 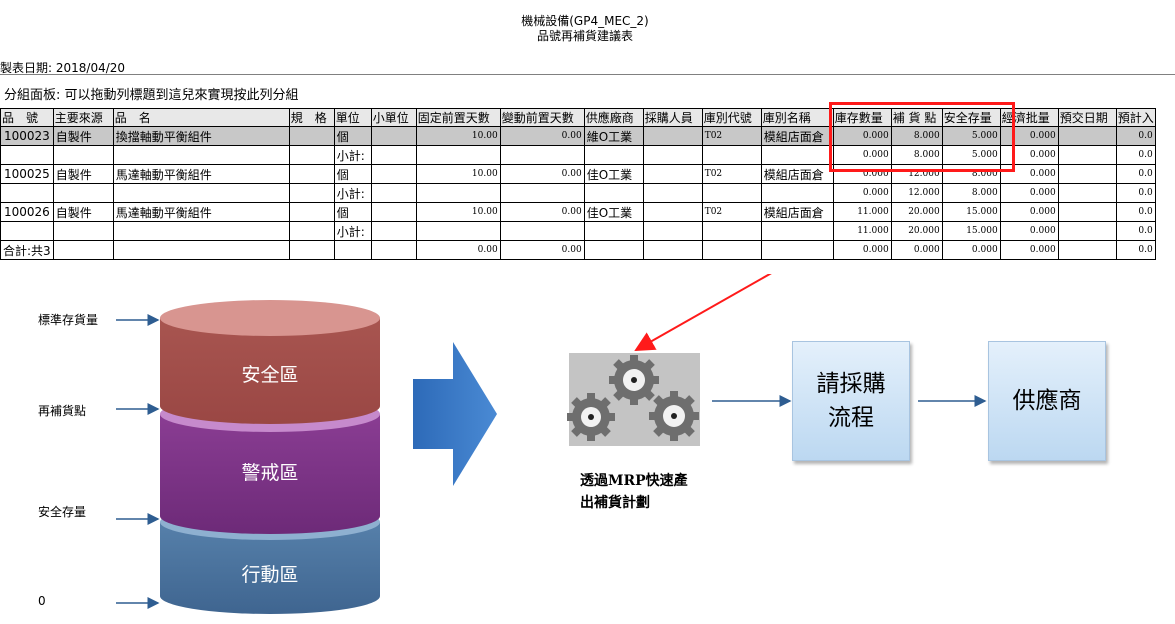 What do you see at coordinates (633, 399) in the screenshot?
I see `mrp-gears-icon` at bounding box center [633, 399].